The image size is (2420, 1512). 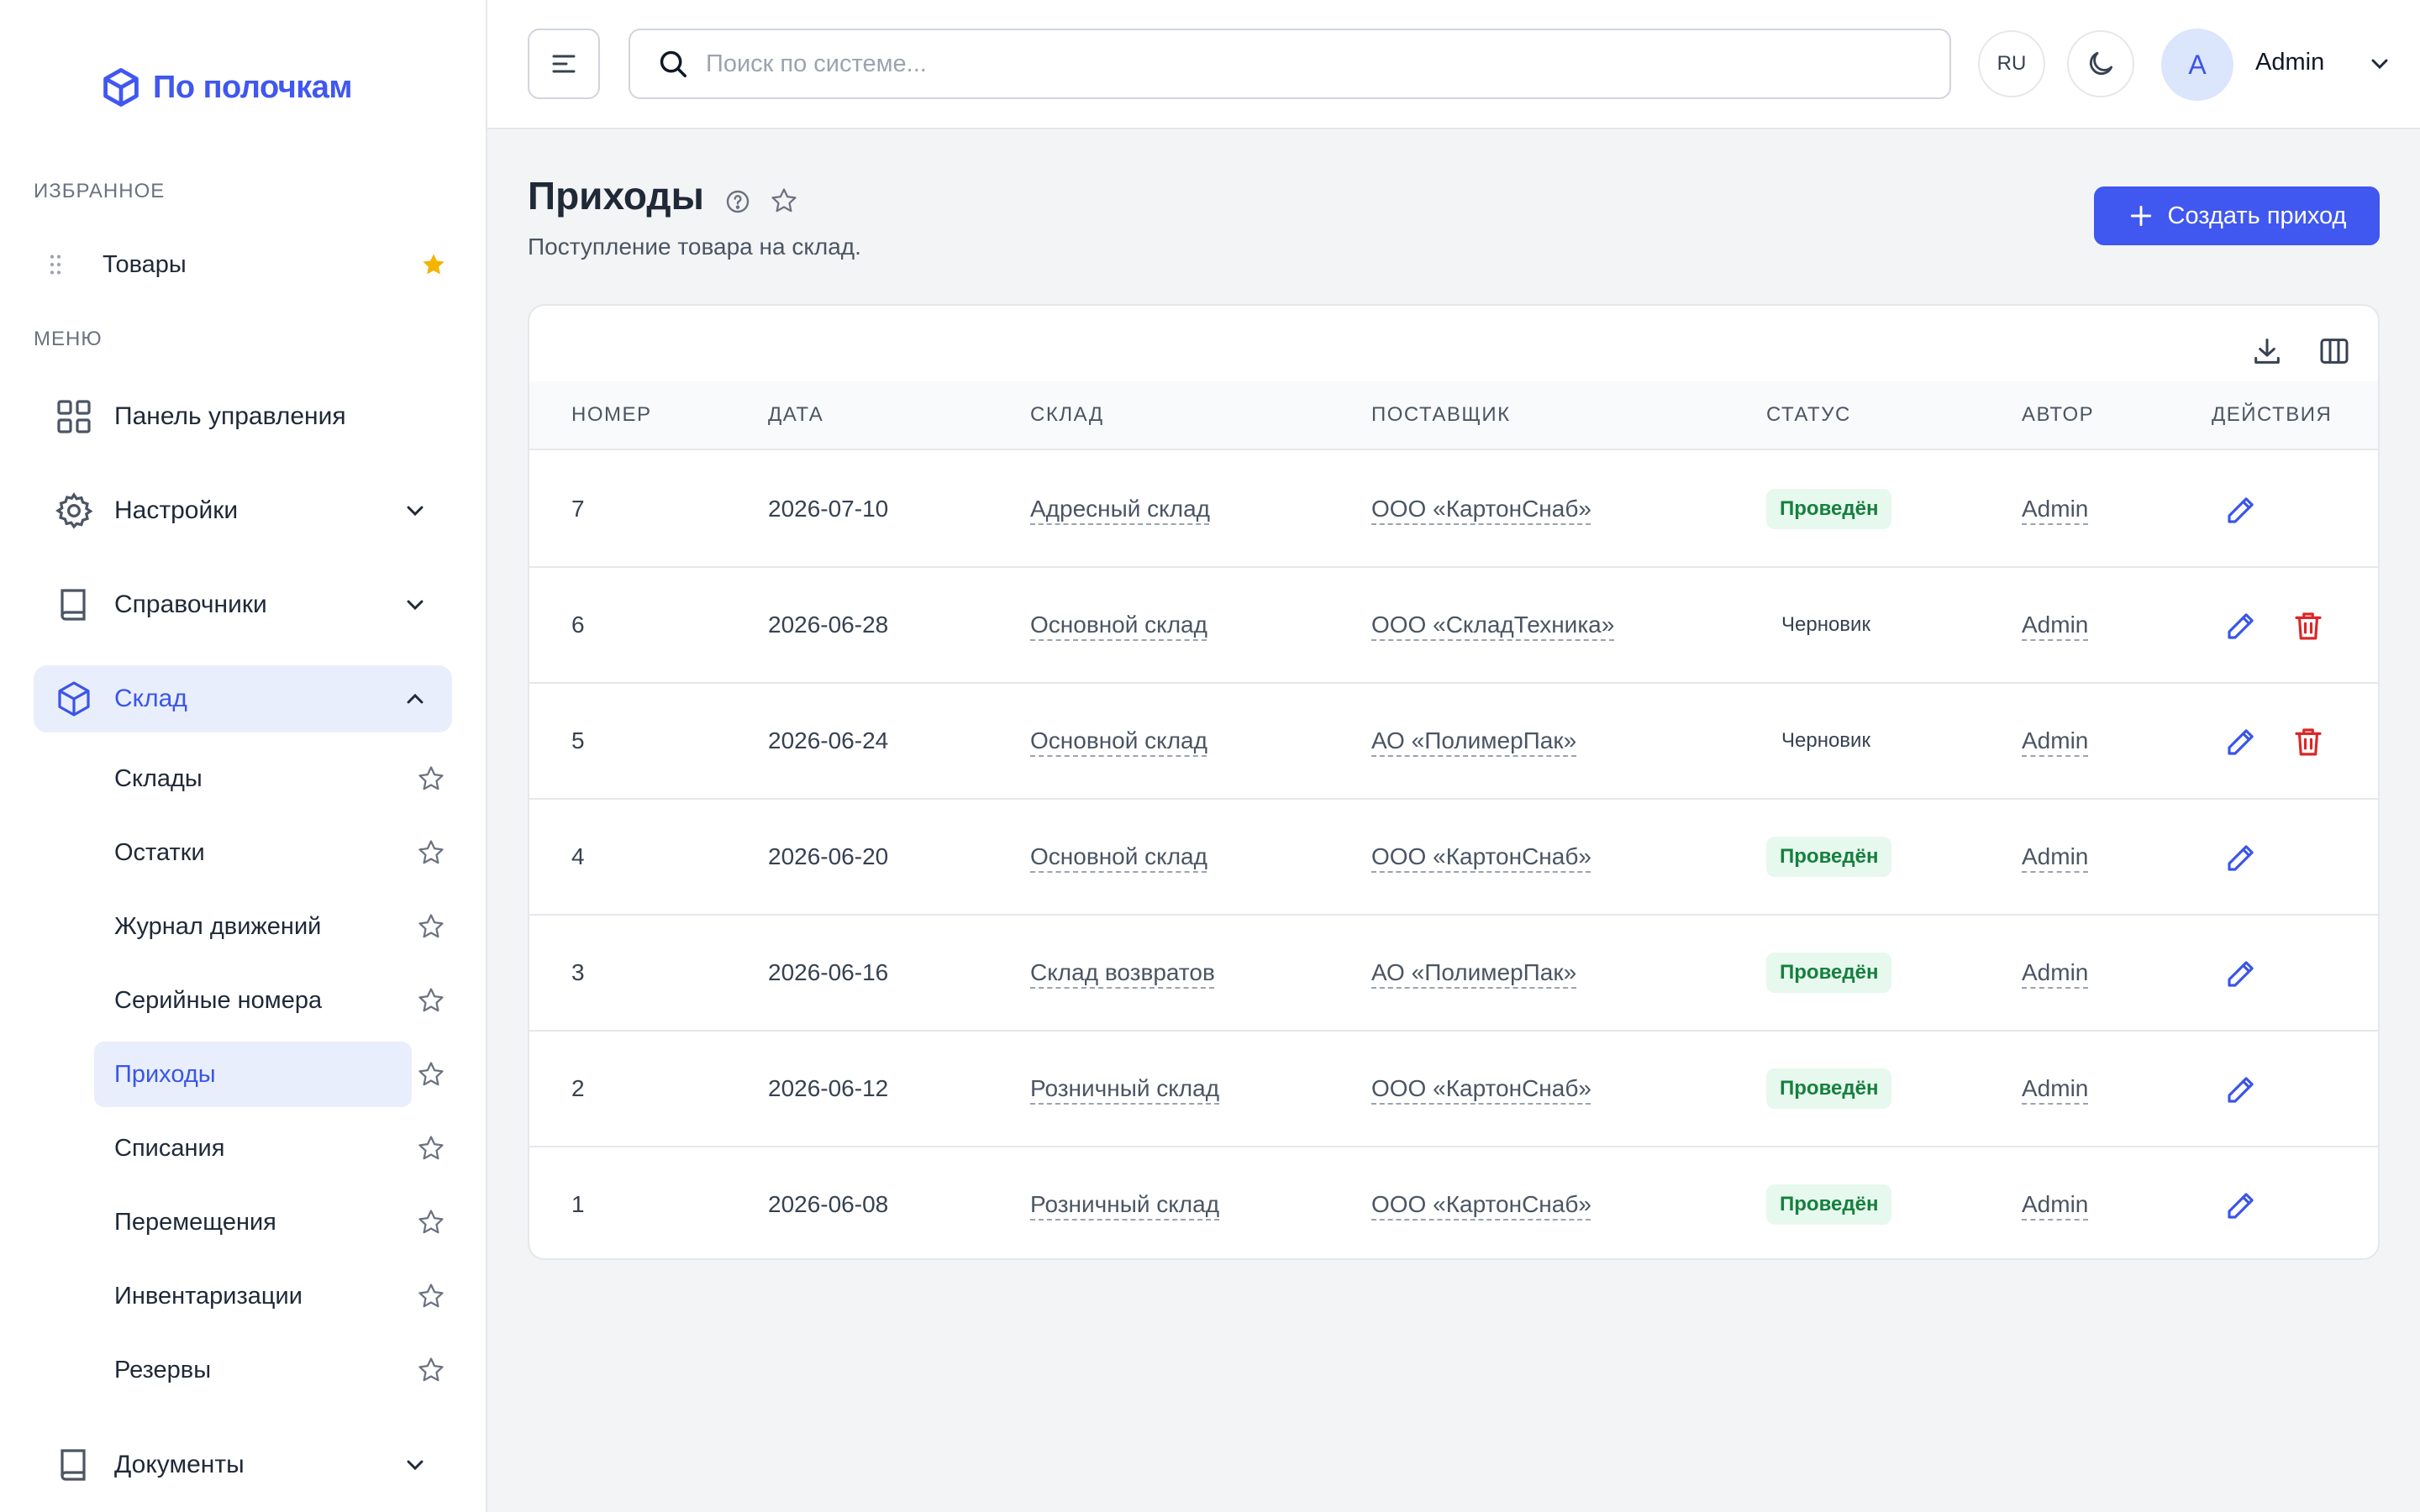 I want to click on top-header: RU A Admin, so click(x=1453, y=64).